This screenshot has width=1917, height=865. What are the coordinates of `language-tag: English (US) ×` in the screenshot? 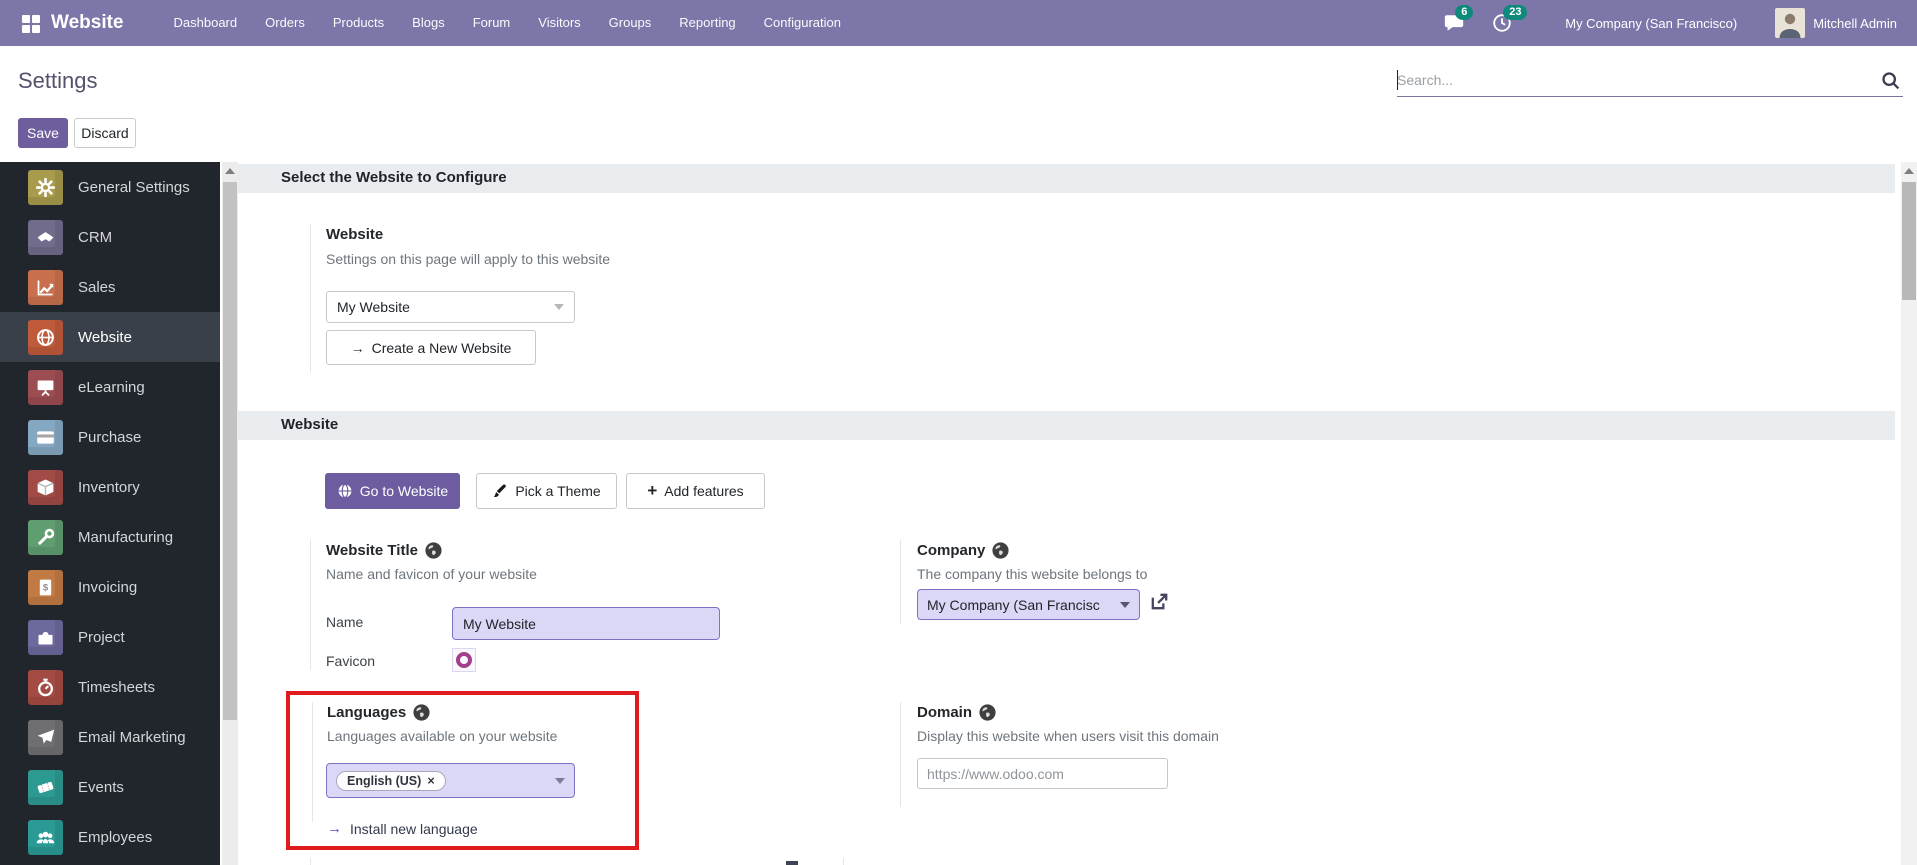 It's located at (391, 780).